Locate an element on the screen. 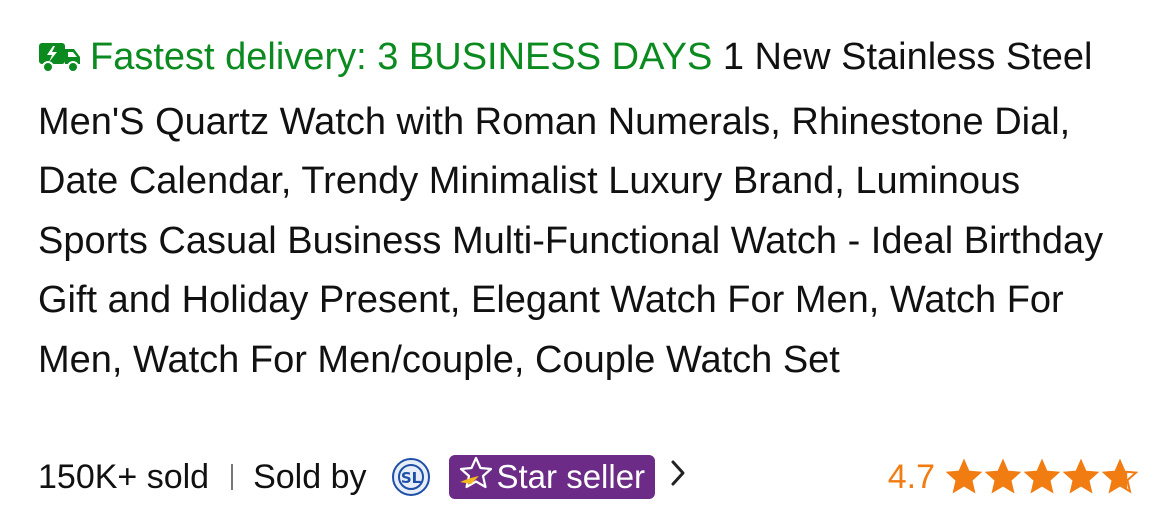  rating-value: 4.7 is located at coordinates (911, 476).